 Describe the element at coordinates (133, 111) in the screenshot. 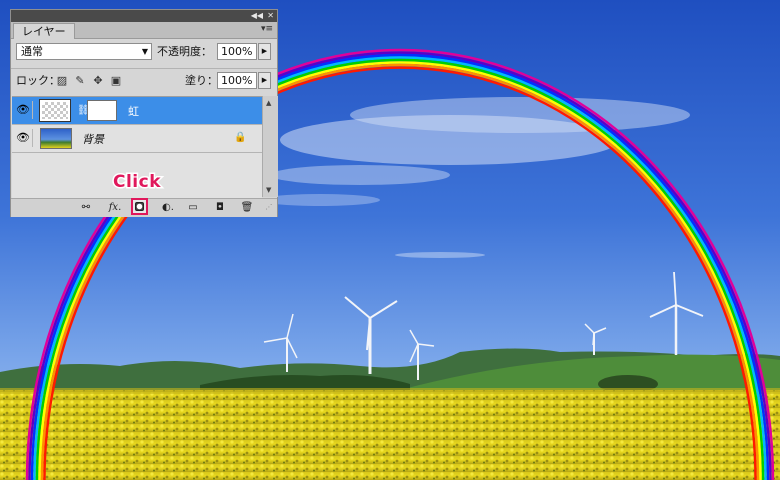

I see `layer-name: 虹` at that location.